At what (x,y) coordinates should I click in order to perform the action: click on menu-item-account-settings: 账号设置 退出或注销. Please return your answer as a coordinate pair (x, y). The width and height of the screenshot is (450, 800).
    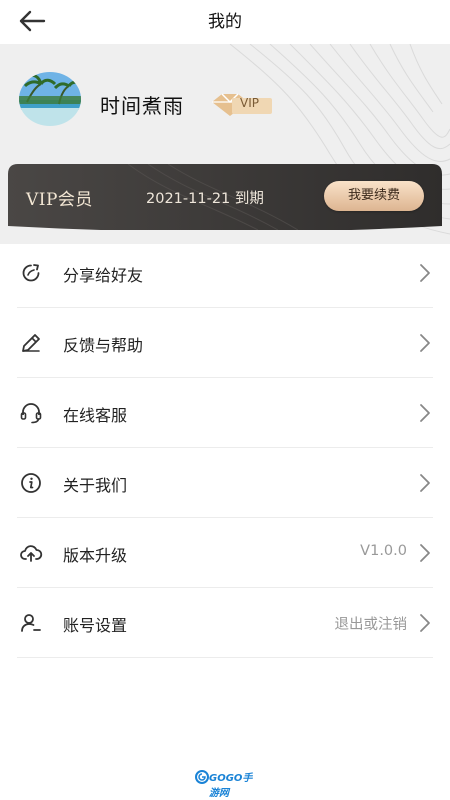
    Looking at the image, I should click on (225, 623).